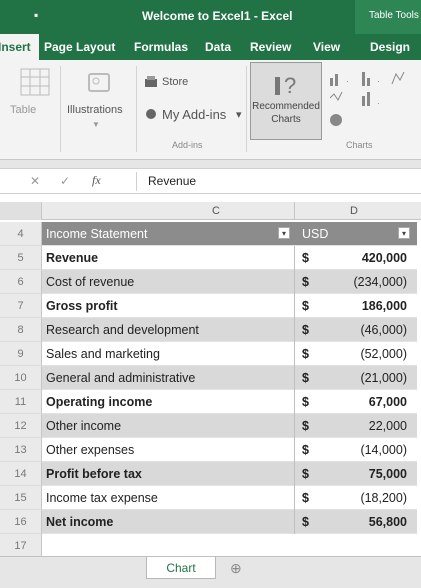  I want to click on sheet-tab-bar: Chart ⊕, so click(210, 572).